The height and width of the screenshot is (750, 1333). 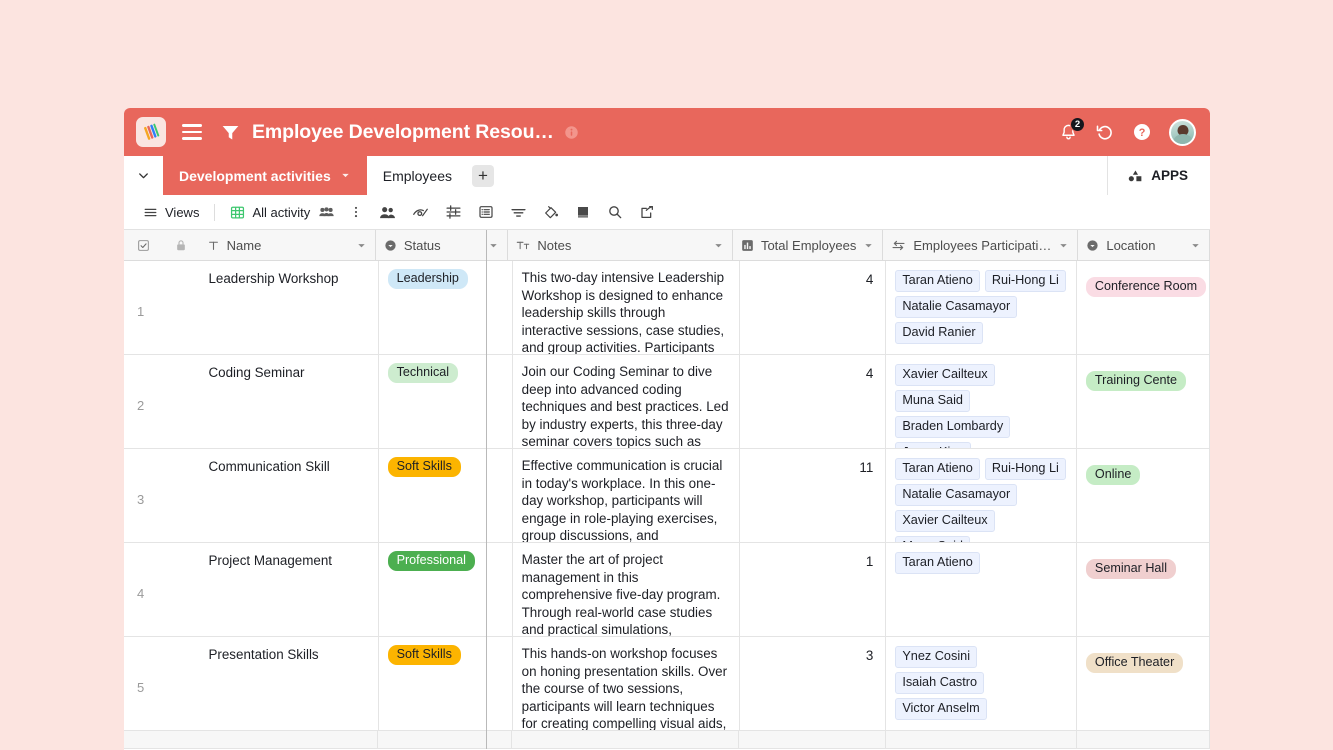 What do you see at coordinates (151, 132) in the screenshot?
I see `airtable-logo-icon` at bounding box center [151, 132].